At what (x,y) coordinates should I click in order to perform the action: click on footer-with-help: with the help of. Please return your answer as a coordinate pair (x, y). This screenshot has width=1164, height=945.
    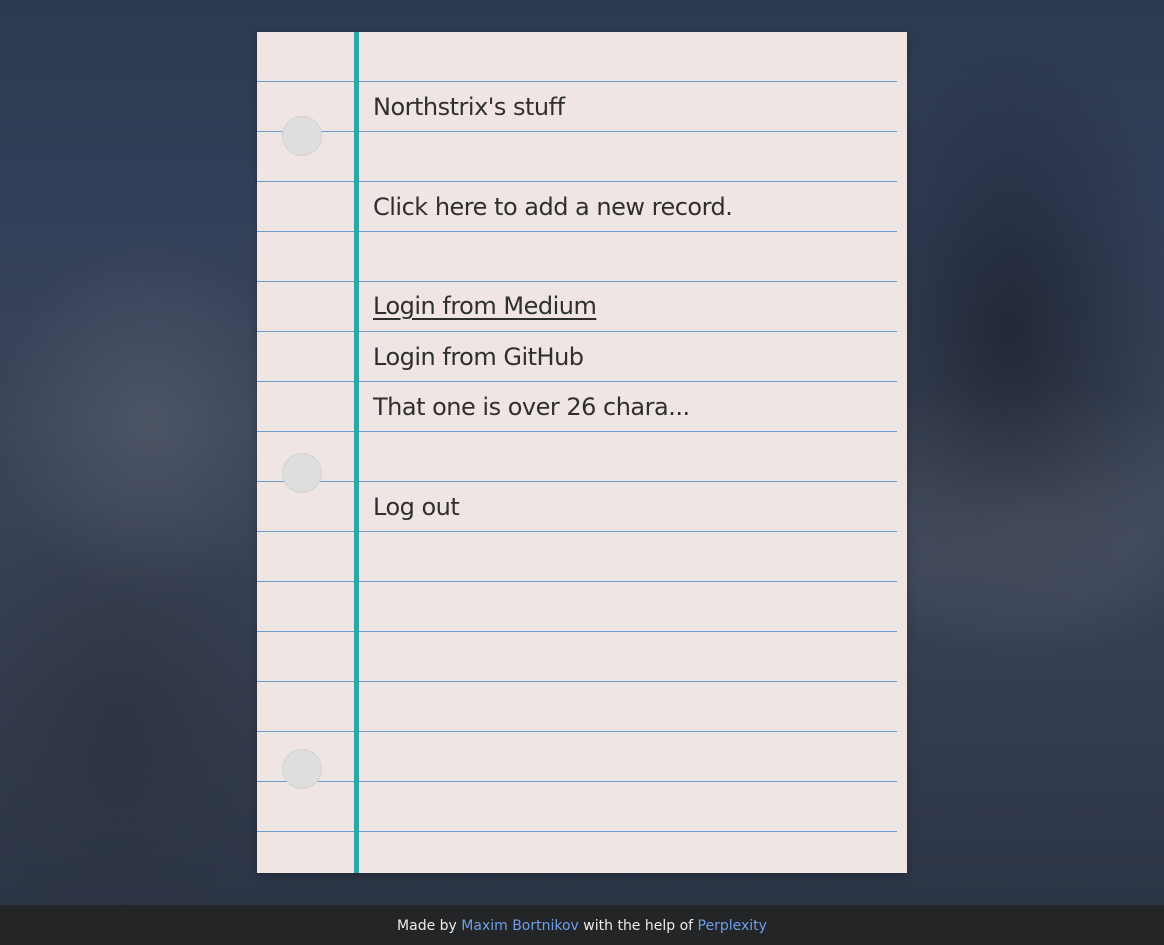
    Looking at the image, I should click on (638, 926).